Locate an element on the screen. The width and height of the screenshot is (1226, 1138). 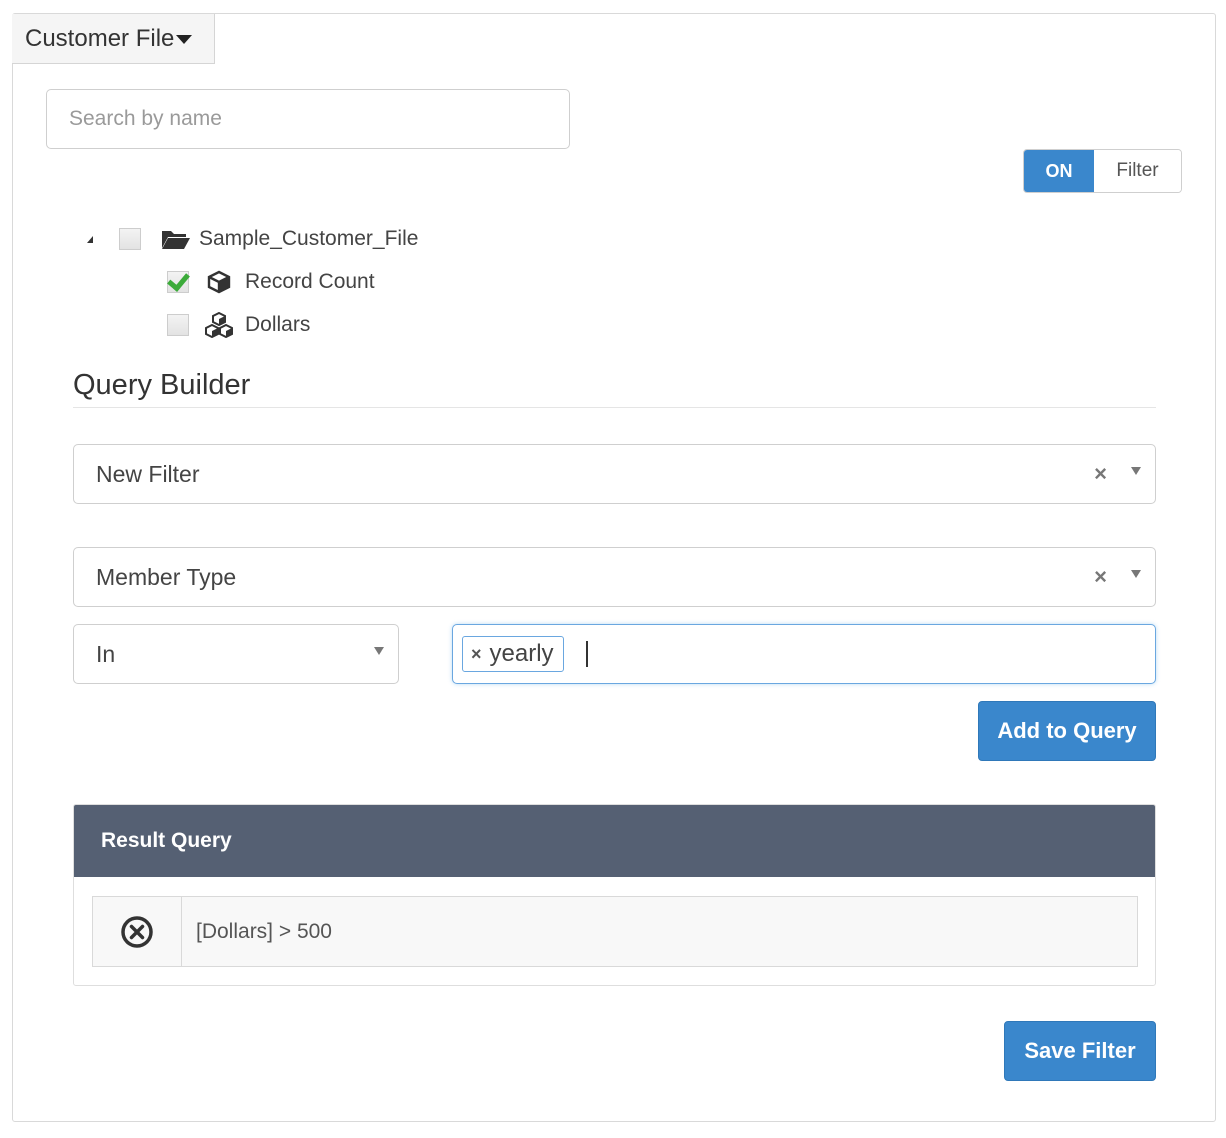
dollars-checkbox is located at coordinates (178, 325).